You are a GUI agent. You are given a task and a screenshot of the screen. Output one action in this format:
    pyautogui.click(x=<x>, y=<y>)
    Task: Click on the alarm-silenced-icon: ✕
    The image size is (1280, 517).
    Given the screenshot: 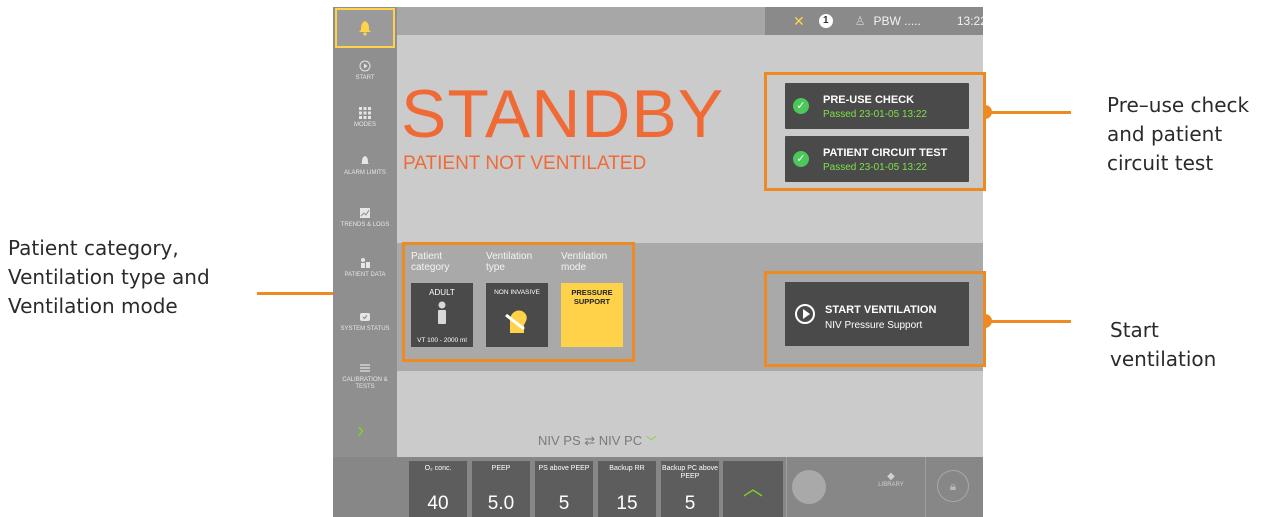 What is the action you would take?
    pyautogui.click(x=799, y=21)
    